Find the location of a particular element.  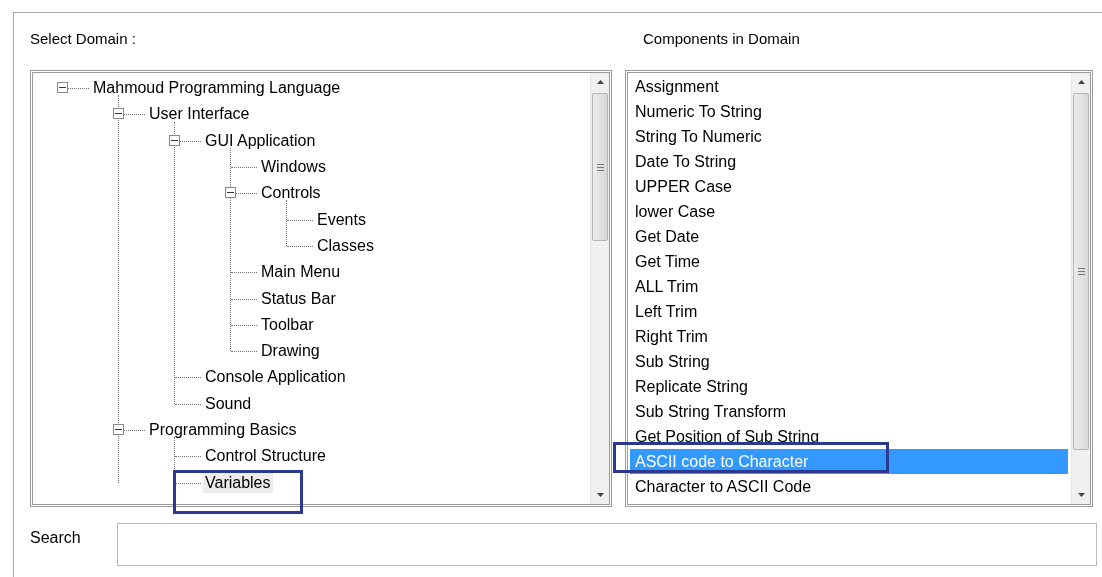

list-item: Replicate String is located at coordinates (849, 386).